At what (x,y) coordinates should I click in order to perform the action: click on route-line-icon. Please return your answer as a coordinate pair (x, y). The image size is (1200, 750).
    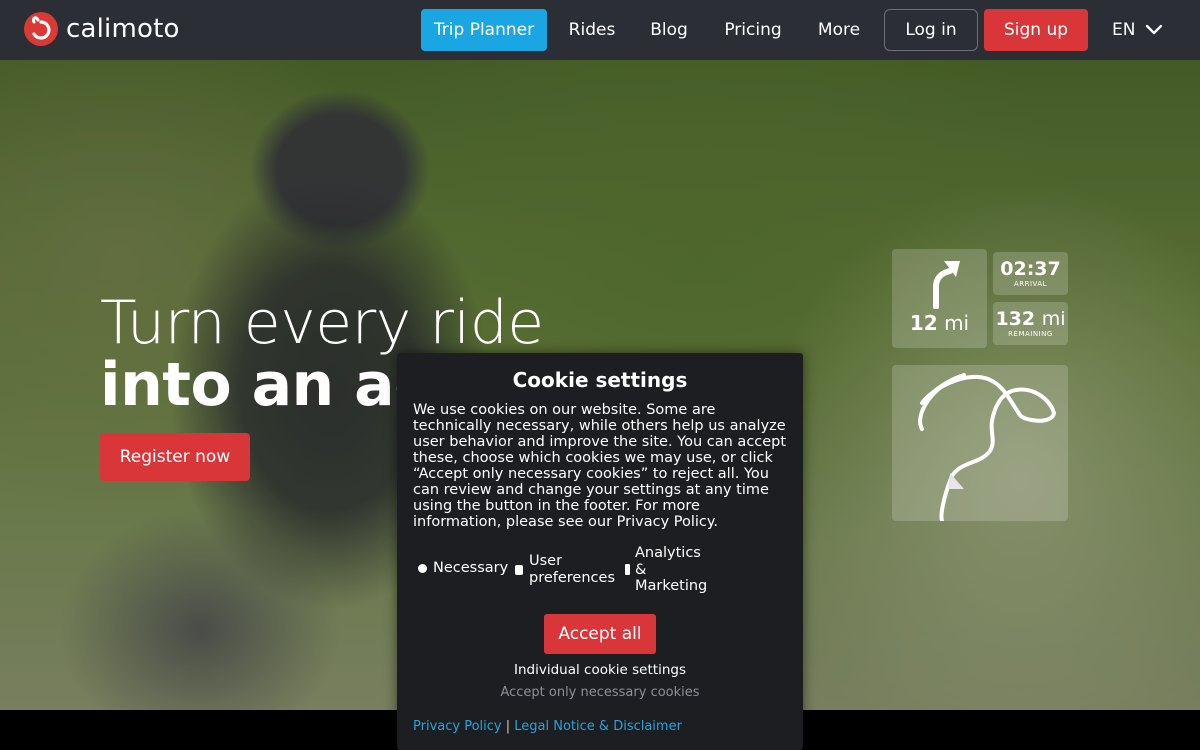
    Looking at the image, I should click on (987, 447).